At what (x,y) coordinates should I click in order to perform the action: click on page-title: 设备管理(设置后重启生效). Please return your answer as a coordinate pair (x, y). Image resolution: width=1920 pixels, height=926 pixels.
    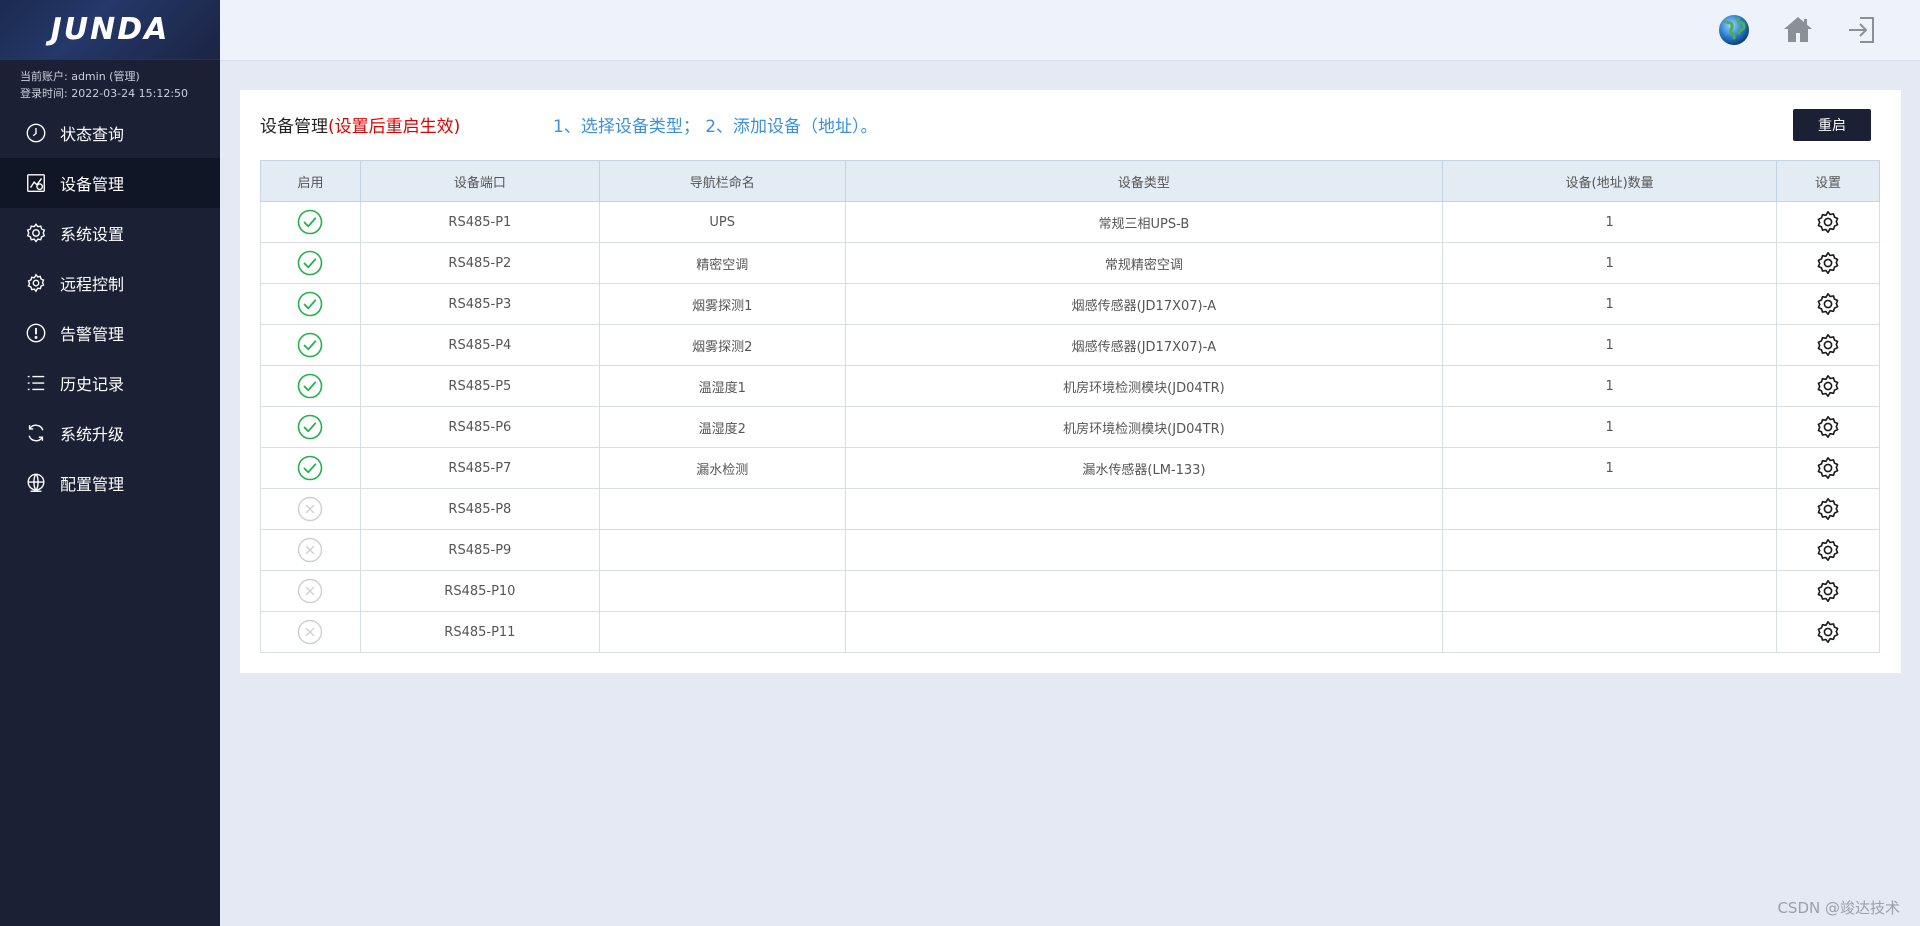
    Looking at the image, I should click on (360, 124).